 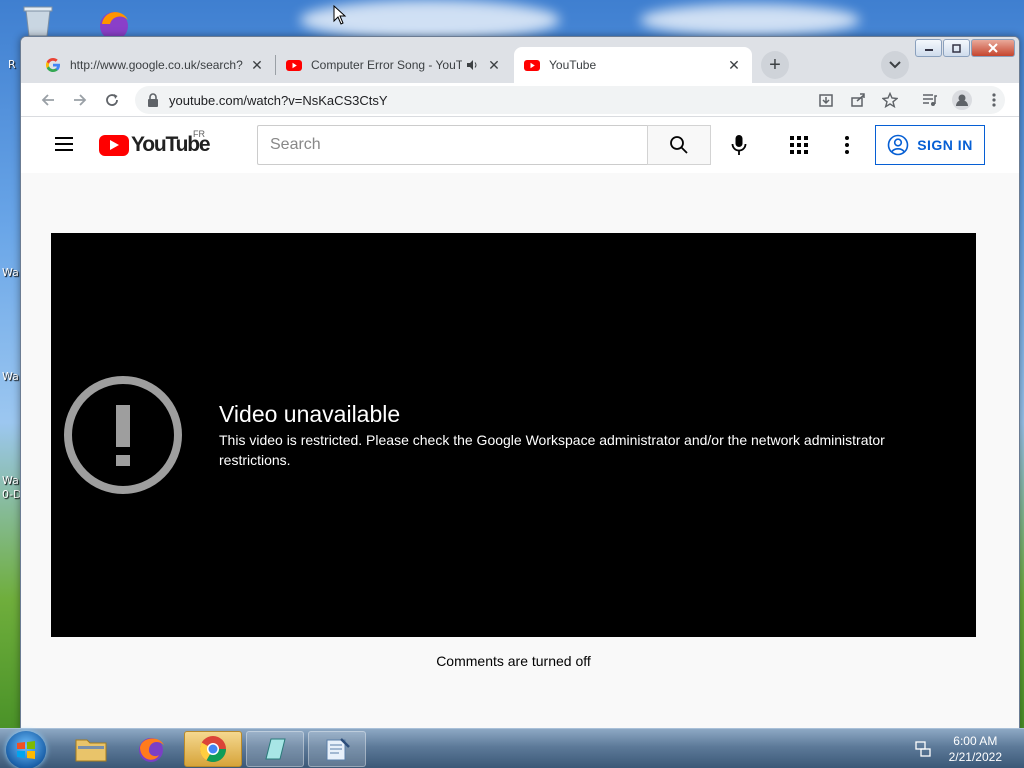 What do you see at coordinates (847, 145) in the screenshot?
I see `settings-more-icon` at bounding box center [847, 145].